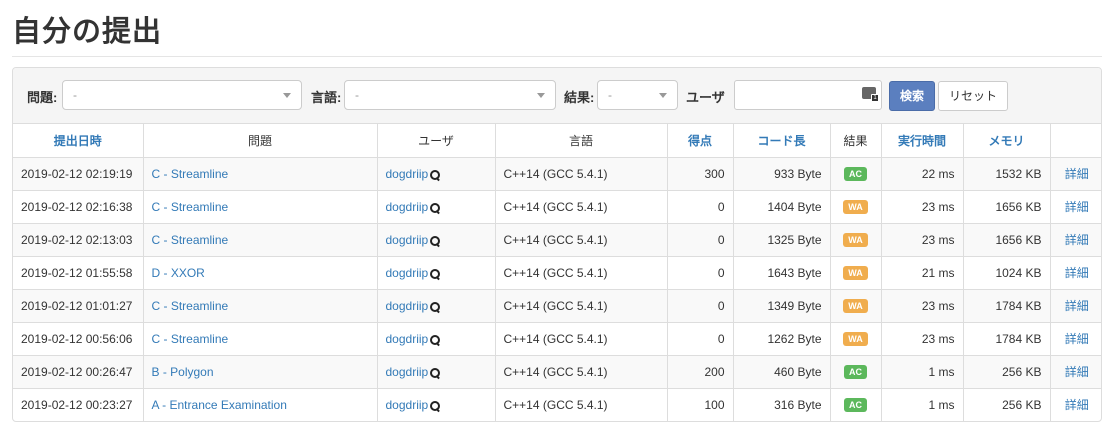 The width and height of the screenshot is (1115, 434). I want to click on user-filter-input: 1, so click(808, 95).